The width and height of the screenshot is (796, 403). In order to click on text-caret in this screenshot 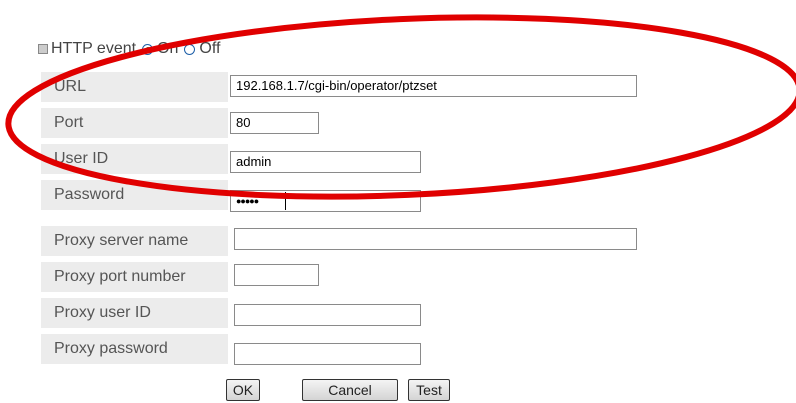, I will do `click(285, 201)`.